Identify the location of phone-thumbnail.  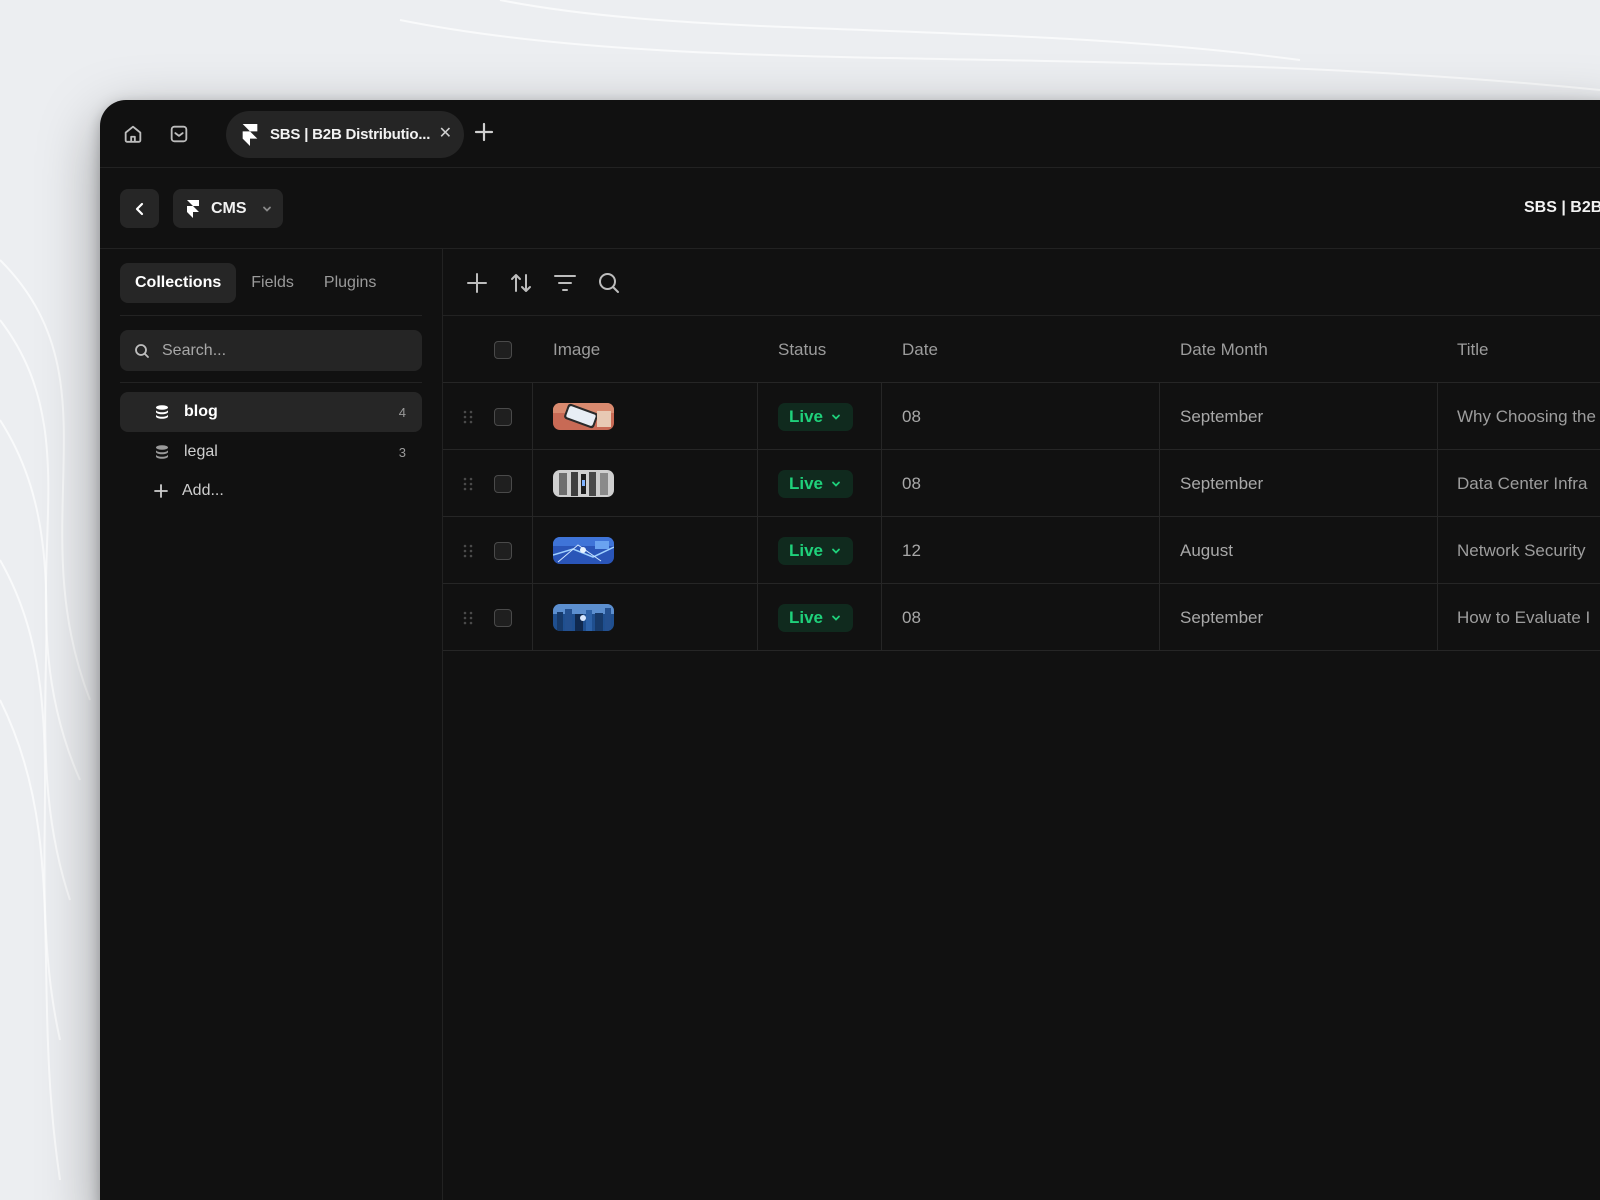
(583, 416).